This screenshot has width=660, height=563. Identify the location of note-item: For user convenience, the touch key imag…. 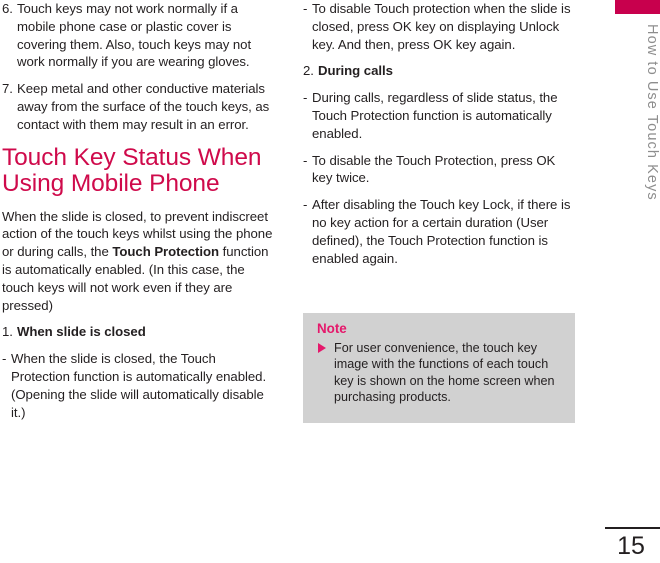
(440, 372).